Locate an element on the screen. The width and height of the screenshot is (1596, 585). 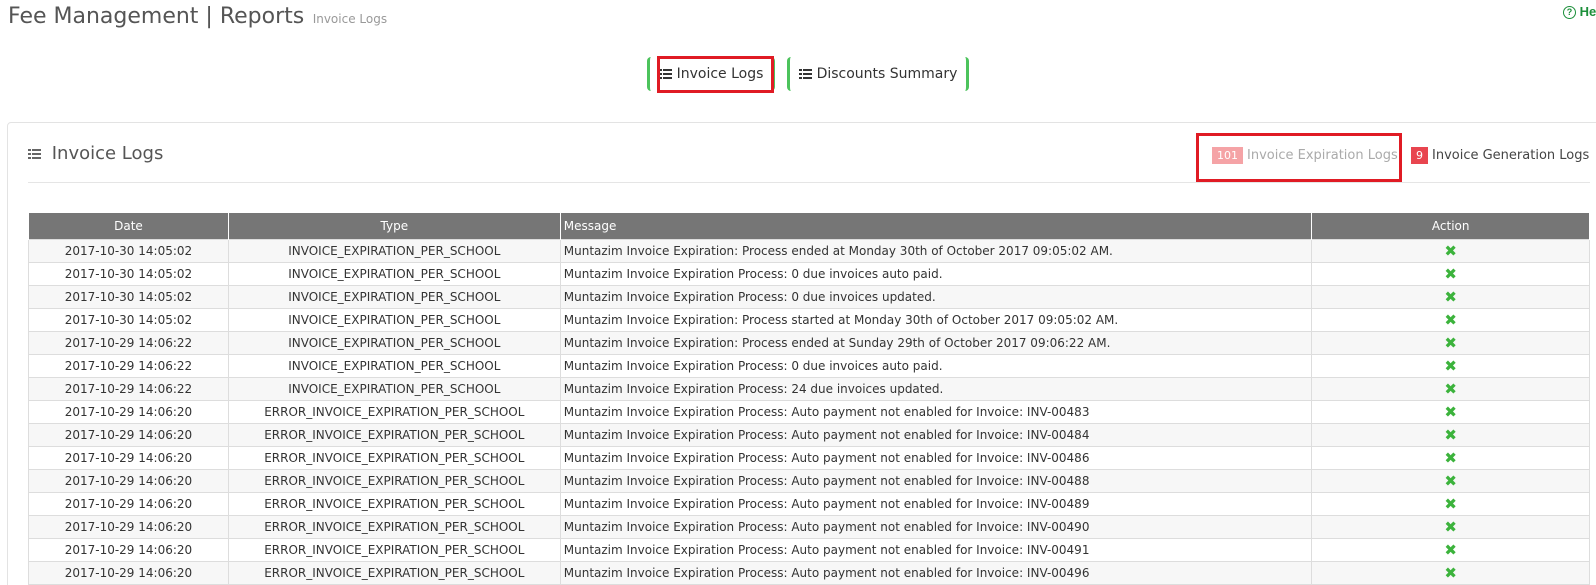
column-header-message: Message is located at coordinates (936, 226).